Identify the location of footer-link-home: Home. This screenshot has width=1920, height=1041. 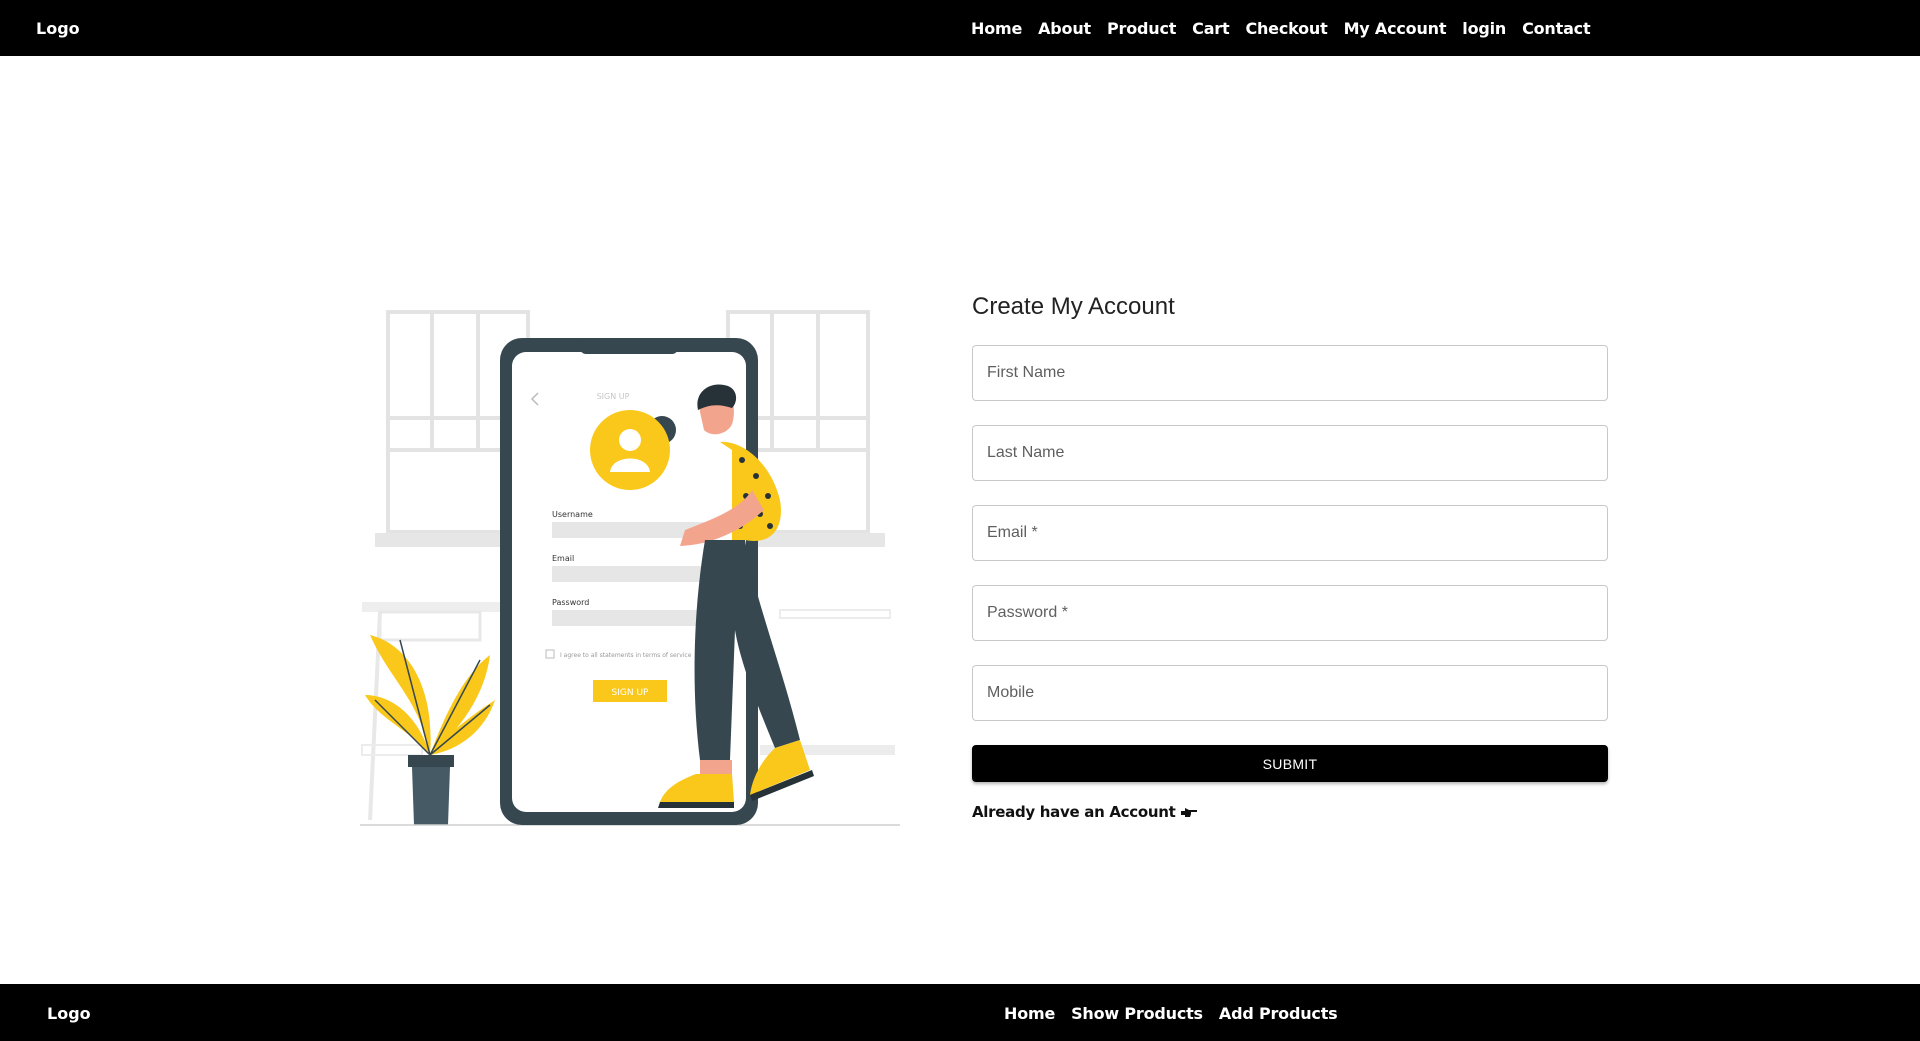
(1029, 1013).